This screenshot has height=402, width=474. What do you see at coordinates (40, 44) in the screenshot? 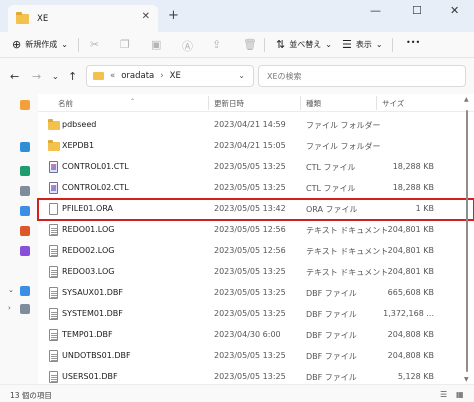
I see `new-button: ⊕ 新規作成 ⌄` at bounding box center [40, 44].